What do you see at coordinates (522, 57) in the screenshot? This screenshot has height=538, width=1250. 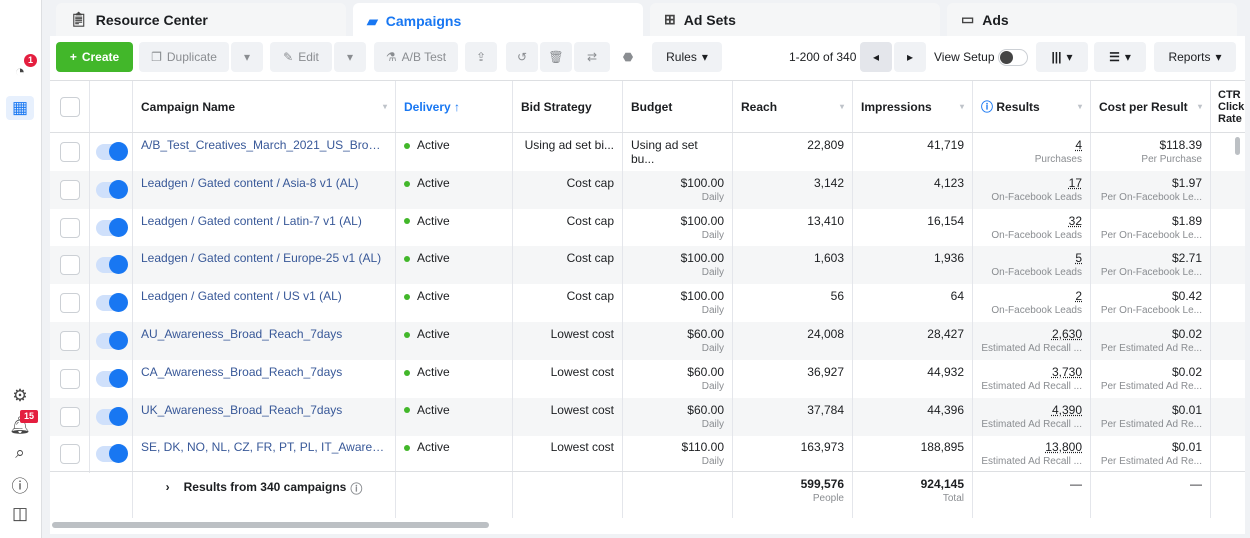 I see `undo-icon: ↺` at bounding box center [522, 57].